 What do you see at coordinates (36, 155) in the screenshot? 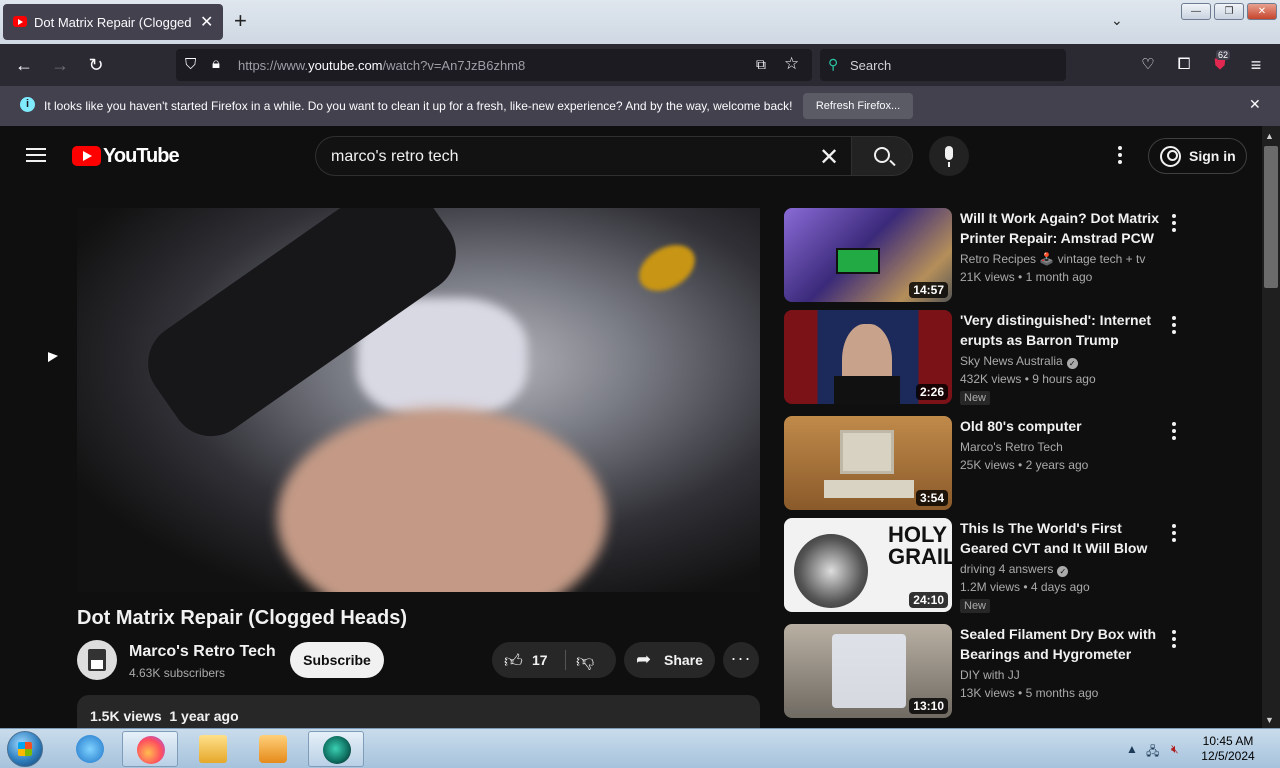
I see `guide-menu-icon` at bounding box center [36, 155].